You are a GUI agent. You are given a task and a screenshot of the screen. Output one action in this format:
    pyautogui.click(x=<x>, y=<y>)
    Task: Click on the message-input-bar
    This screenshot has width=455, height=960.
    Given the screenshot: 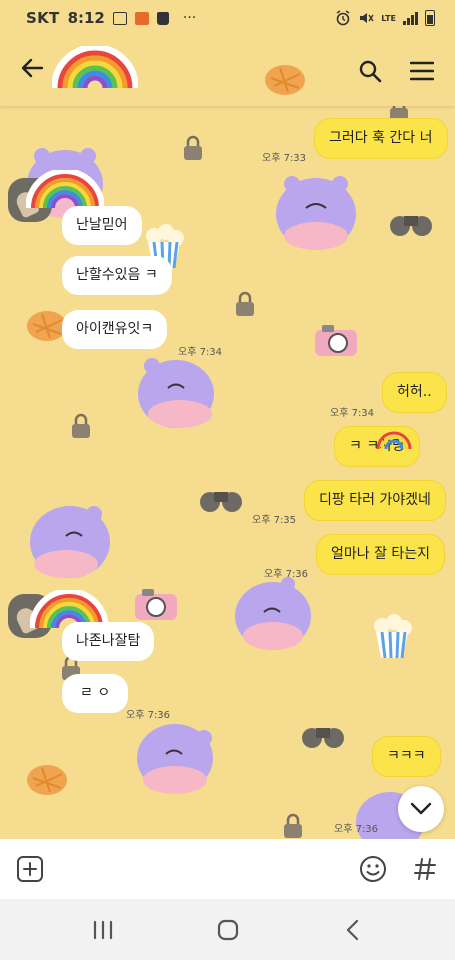 What is the action you would take?
    pyautogui.click(x=227, y=869)
    